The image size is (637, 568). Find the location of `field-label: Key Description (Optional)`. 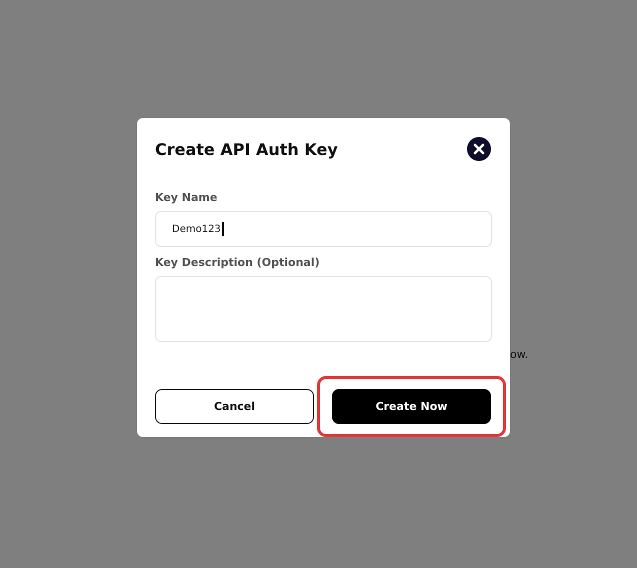

field-label: Key Description (Optional) is located at coordinates (238, 262).